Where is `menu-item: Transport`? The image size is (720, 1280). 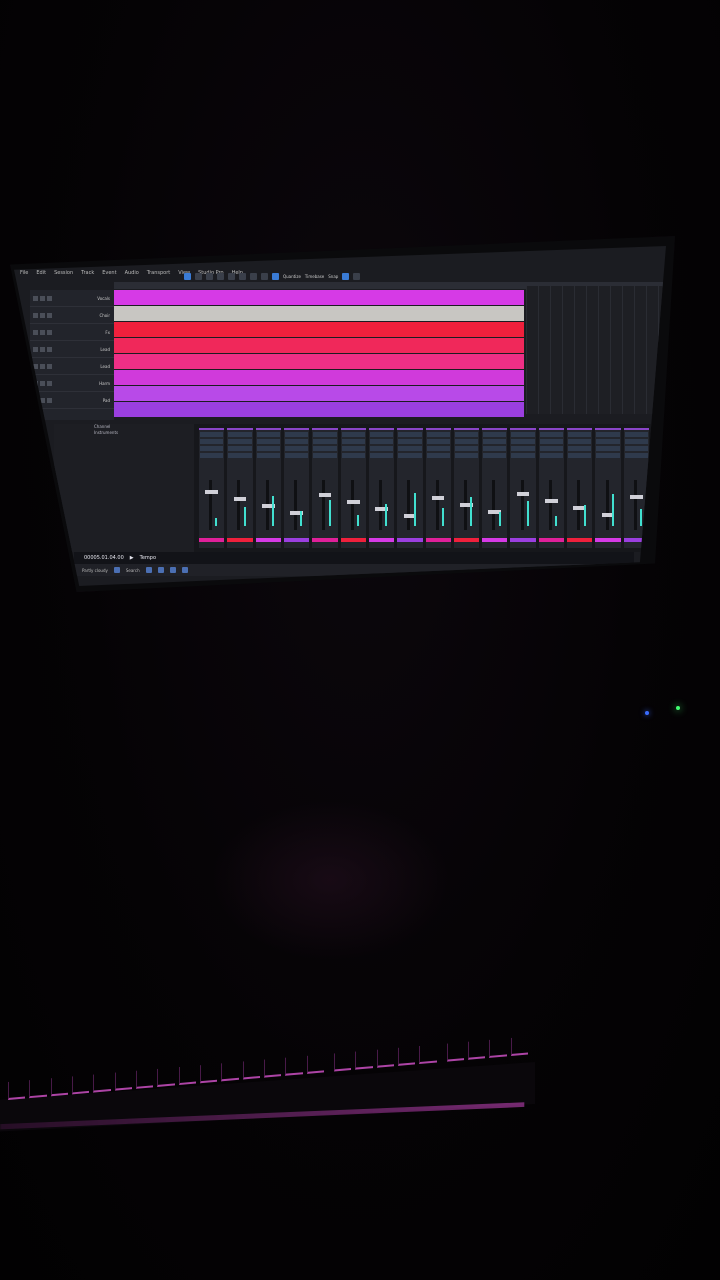
menu-item: Transport is located at coordinates (158, 275).